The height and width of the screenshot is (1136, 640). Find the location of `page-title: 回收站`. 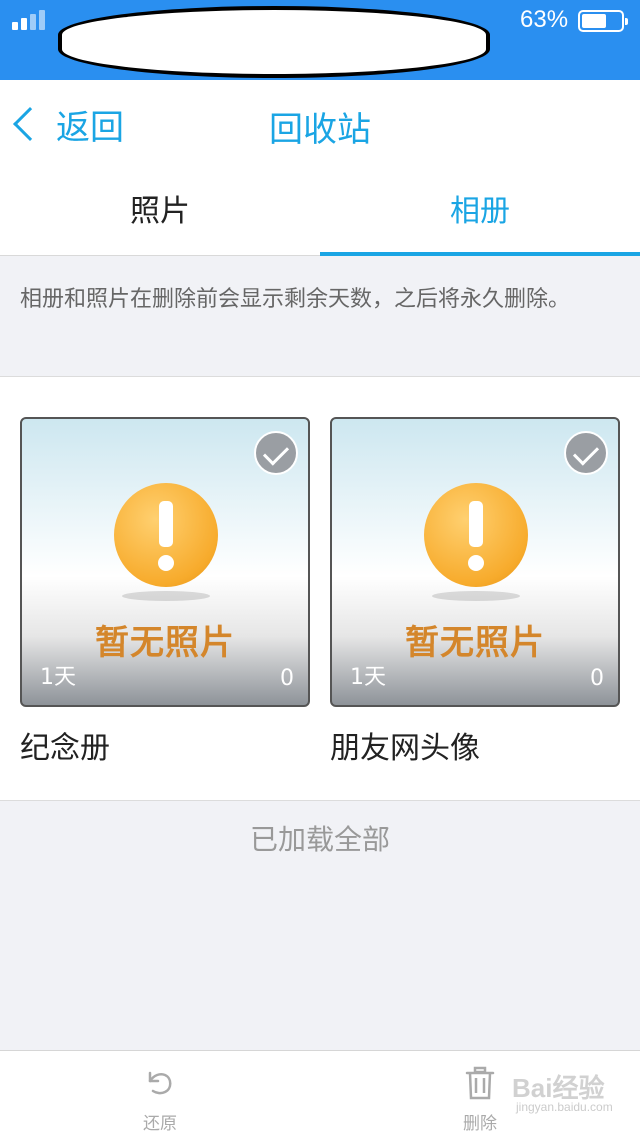

page-title: 回收站 is located at coordinates (320, 130).